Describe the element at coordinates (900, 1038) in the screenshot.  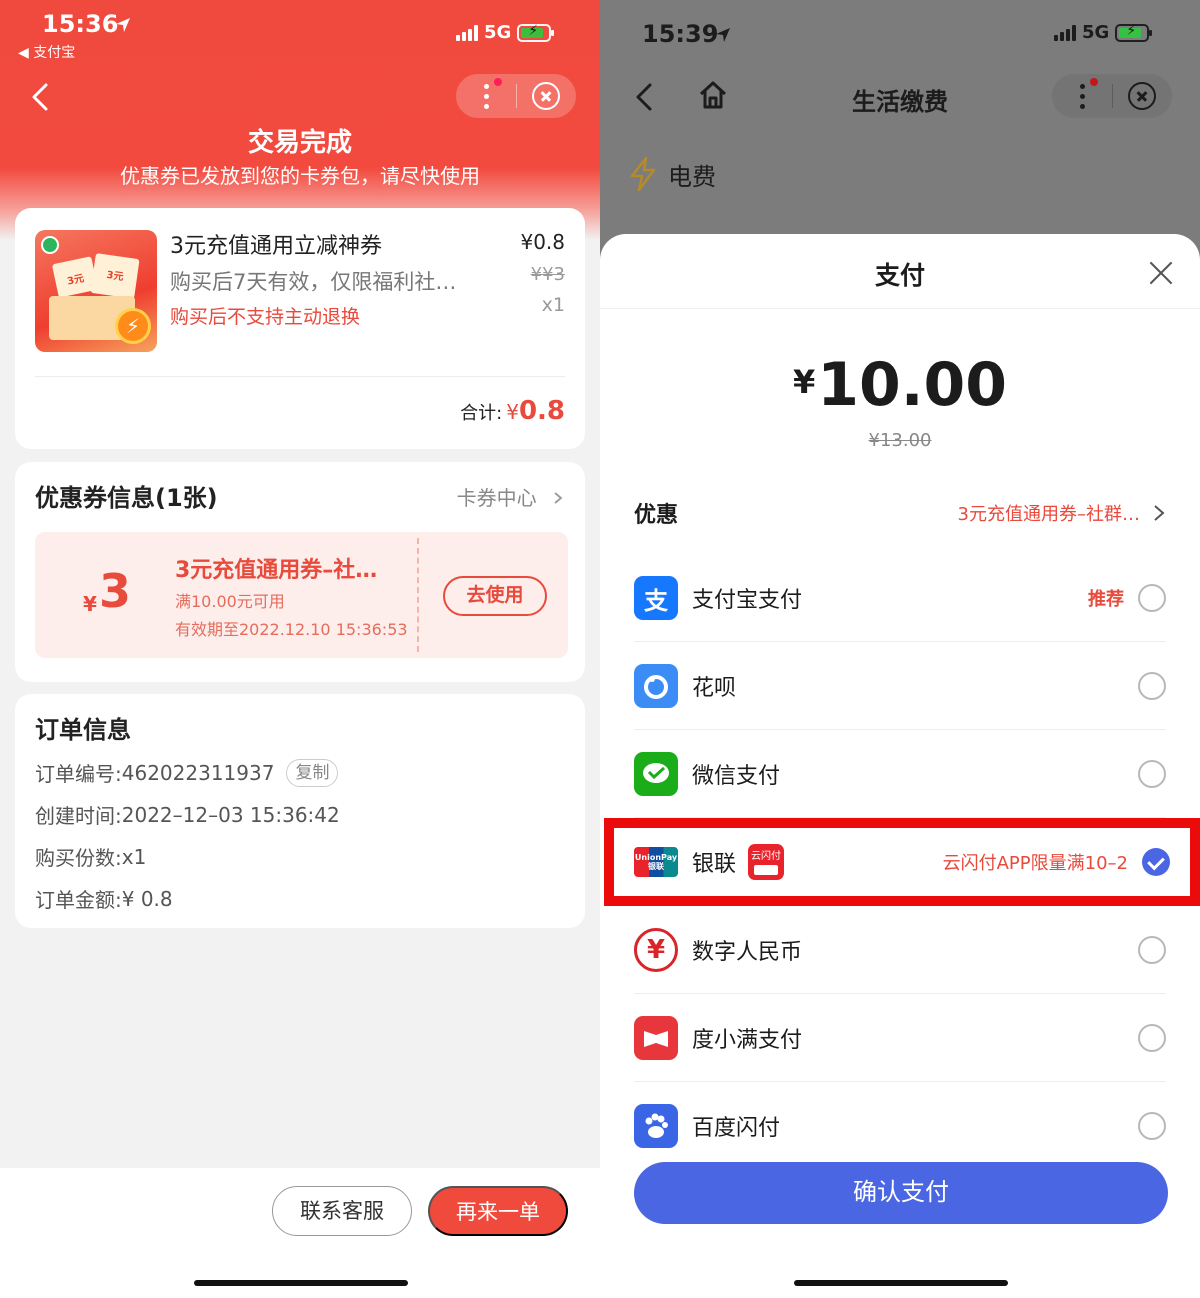
I see `payment-method-duxiaoman: 度小满支付` at that location.